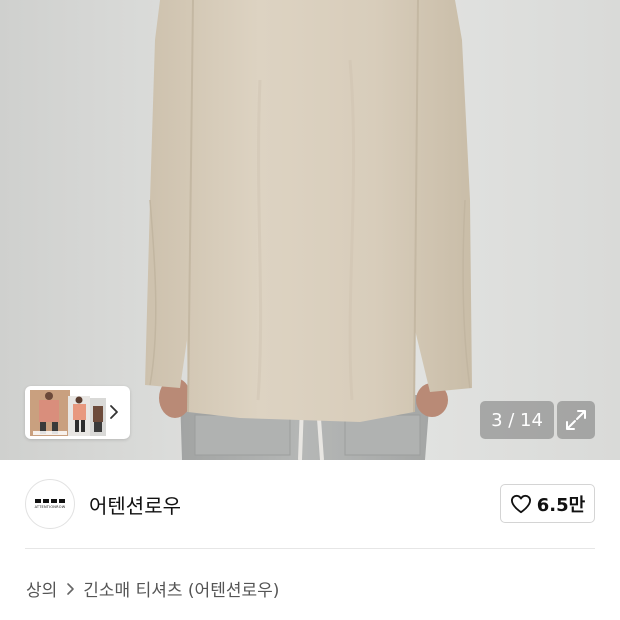 The width and height of the screenshot is (620, 620). I want to click on thumbnail-image, so click(68, 412).